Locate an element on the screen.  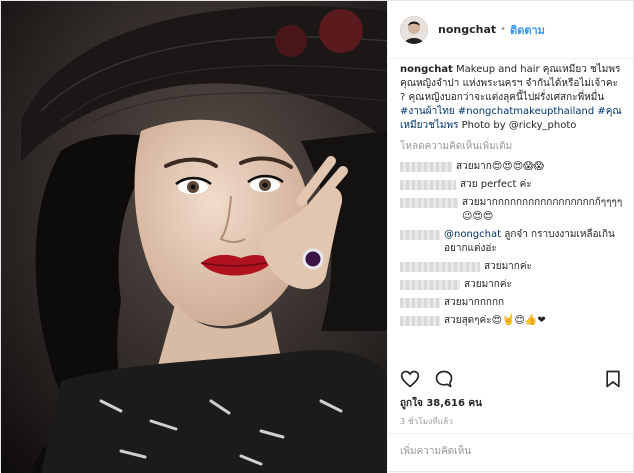
post-header: nongchat • ติดตาม is located at coordinates (511, 30).